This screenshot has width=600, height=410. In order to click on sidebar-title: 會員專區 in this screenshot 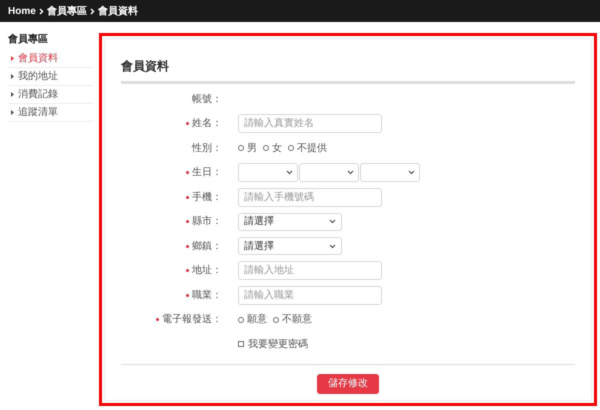, I will do `click(28, 39)`.